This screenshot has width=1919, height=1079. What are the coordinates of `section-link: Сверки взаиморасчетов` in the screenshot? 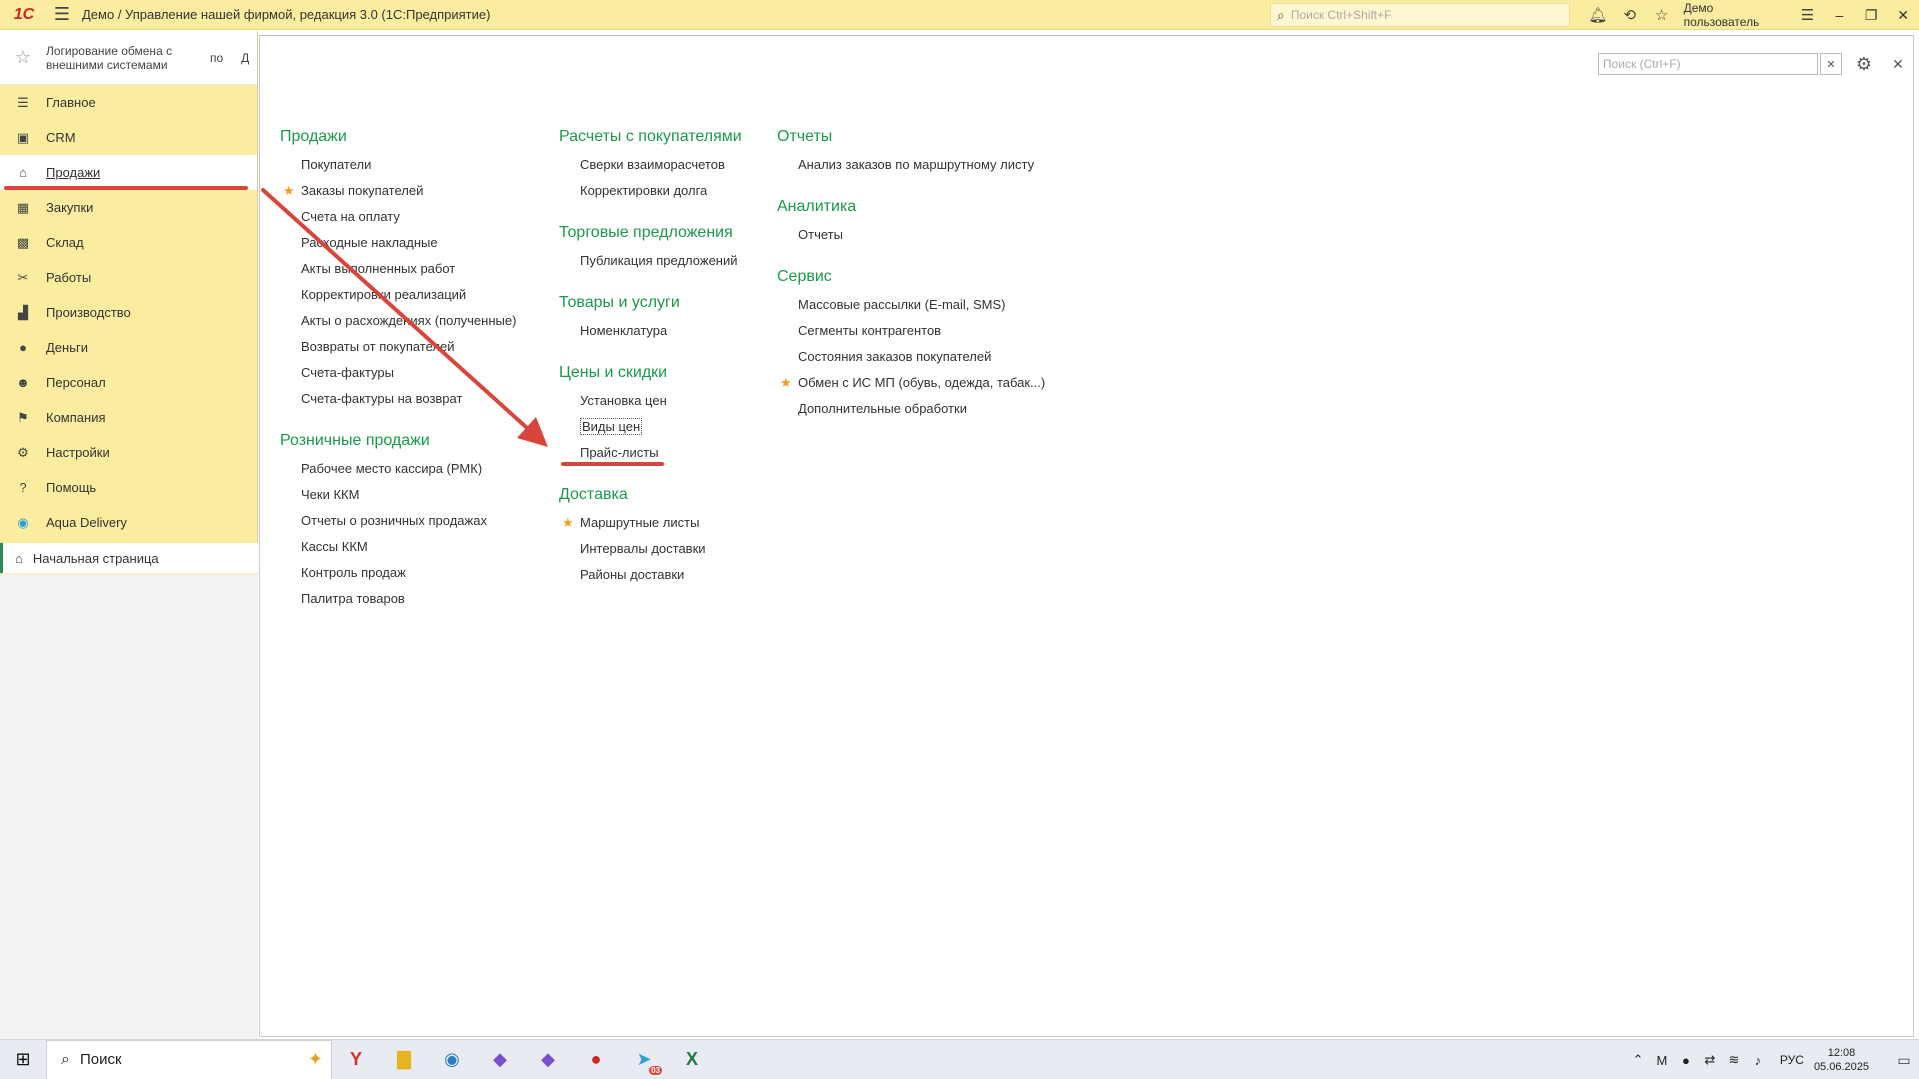 It's located at (650, 165).